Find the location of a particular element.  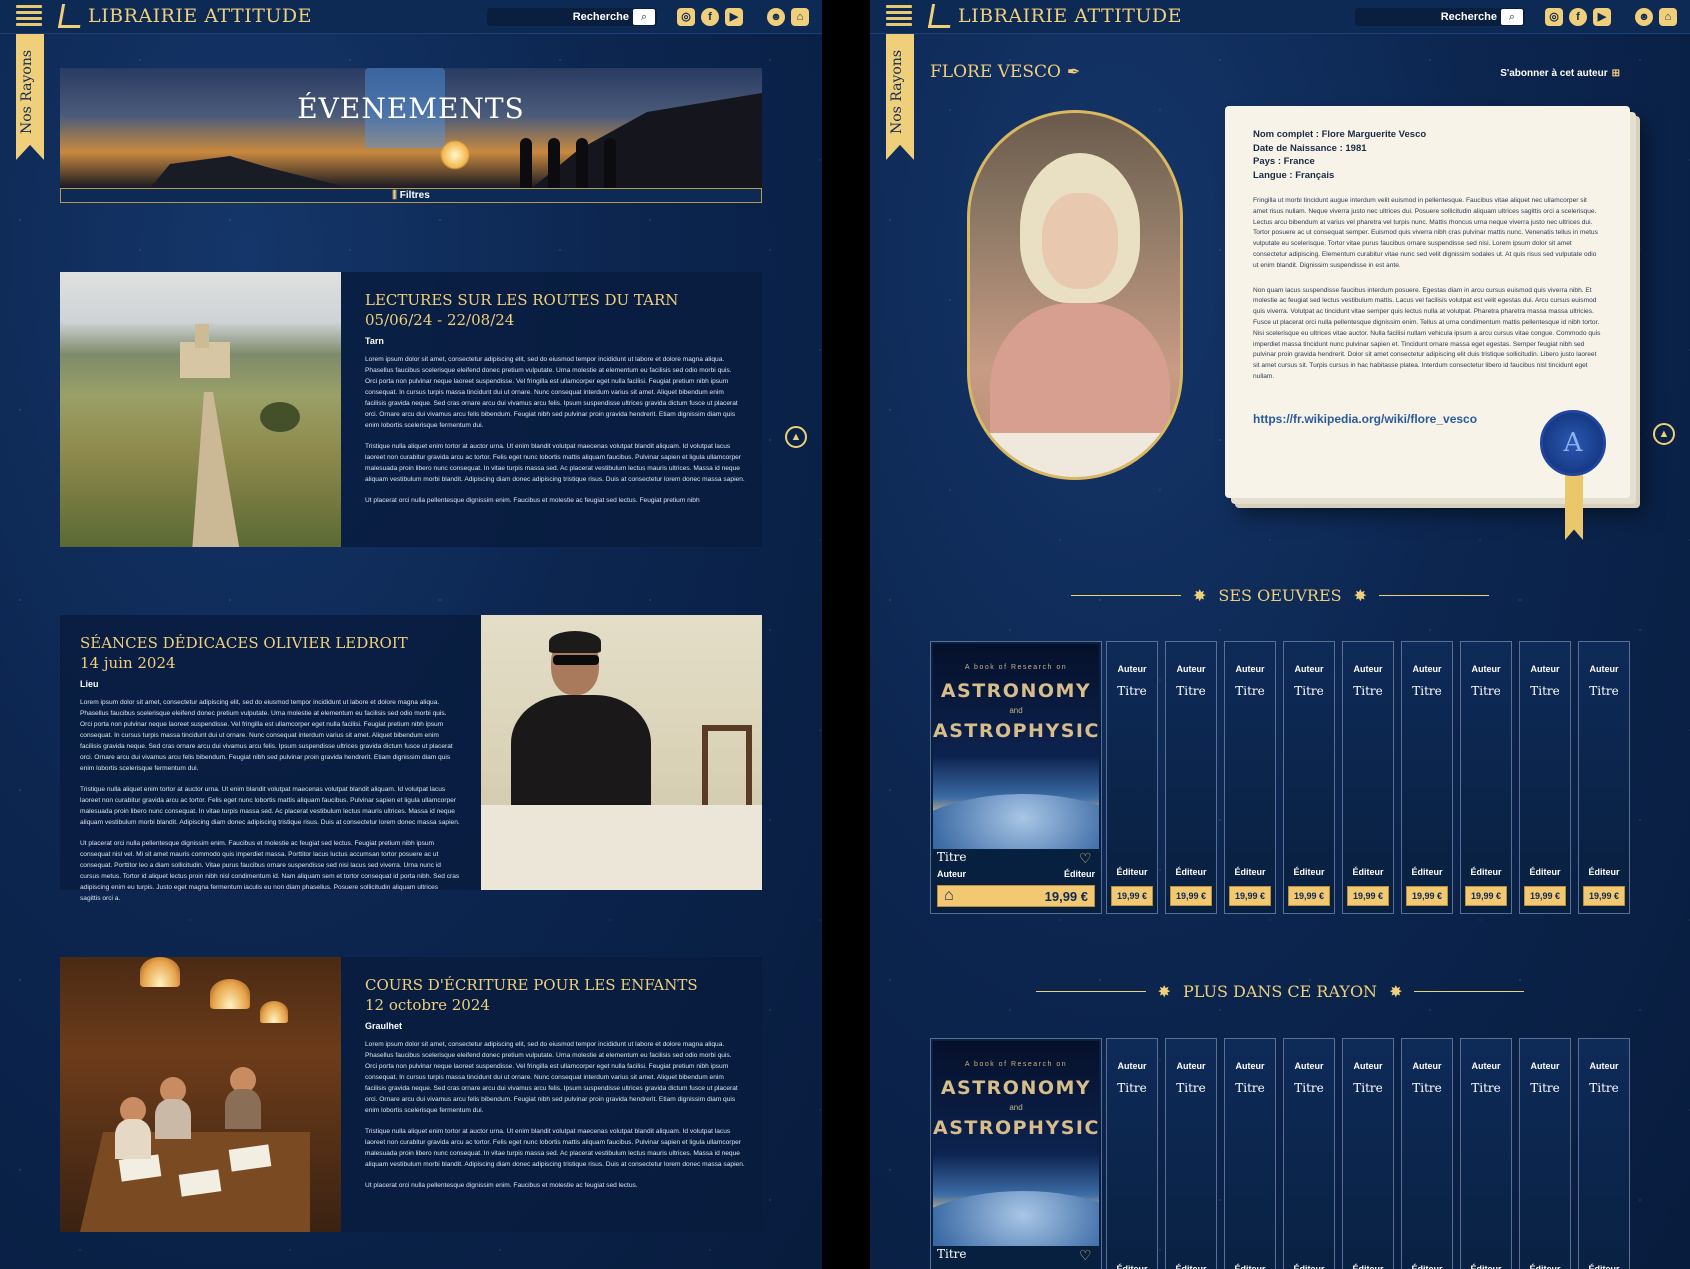

event-title: COURS D'ÉCRITURE POUR LES ENFANTS is located at coordinates (555, 985).